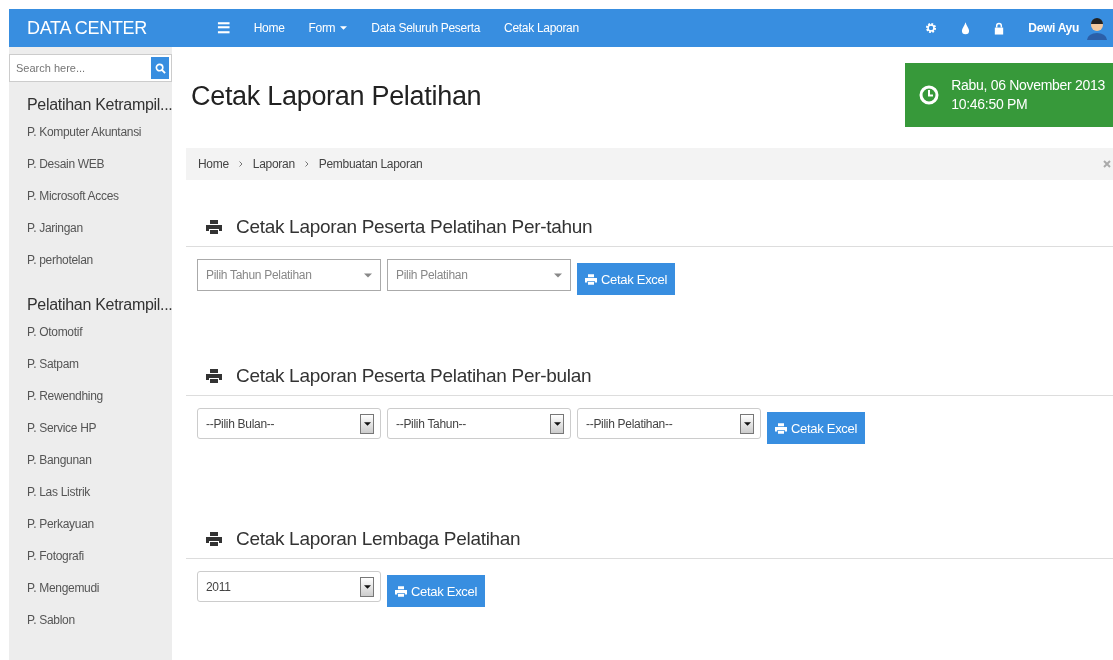 The width and height of the screenshot is (1113, 660). What do you see at coordinates (273, 164) in the screenshot?
I see `breadcrumb-link: Laporan` at bounding box center [273, 164].